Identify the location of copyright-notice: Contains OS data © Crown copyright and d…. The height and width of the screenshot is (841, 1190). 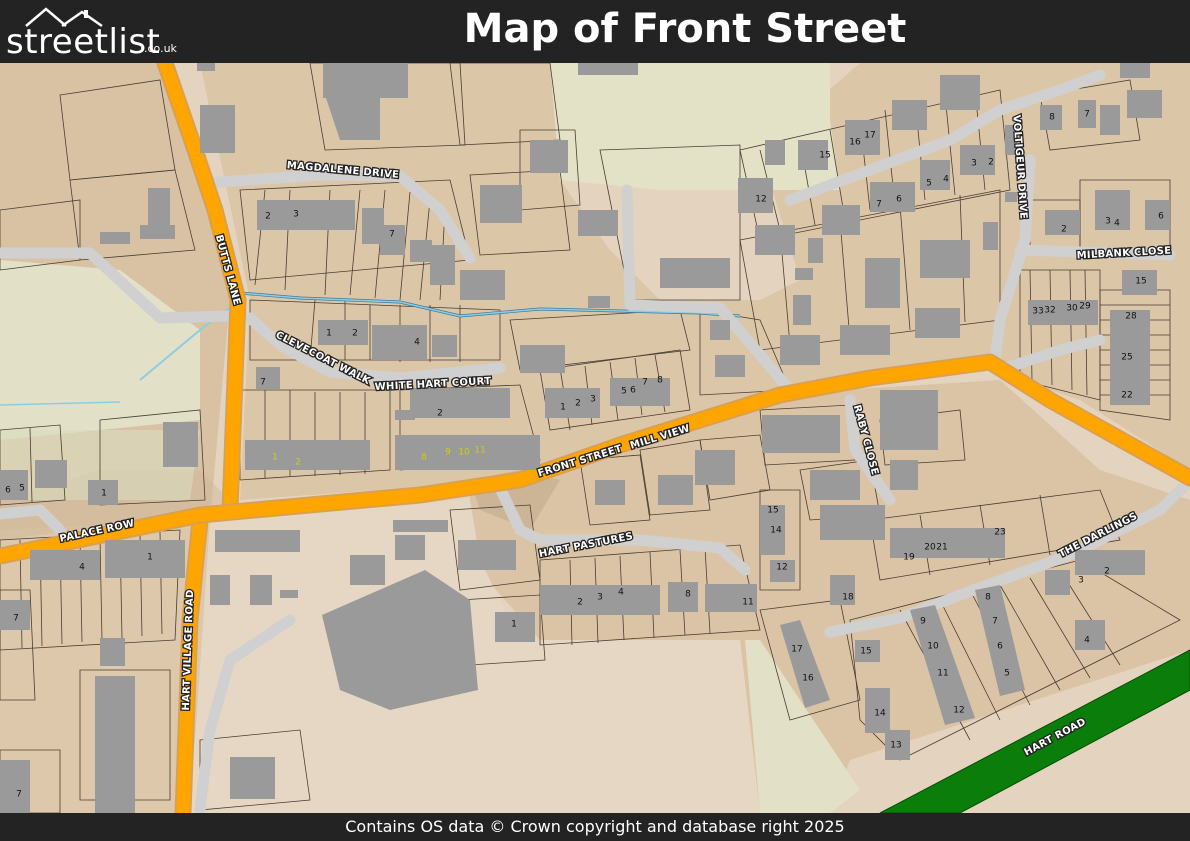
(595, 826).